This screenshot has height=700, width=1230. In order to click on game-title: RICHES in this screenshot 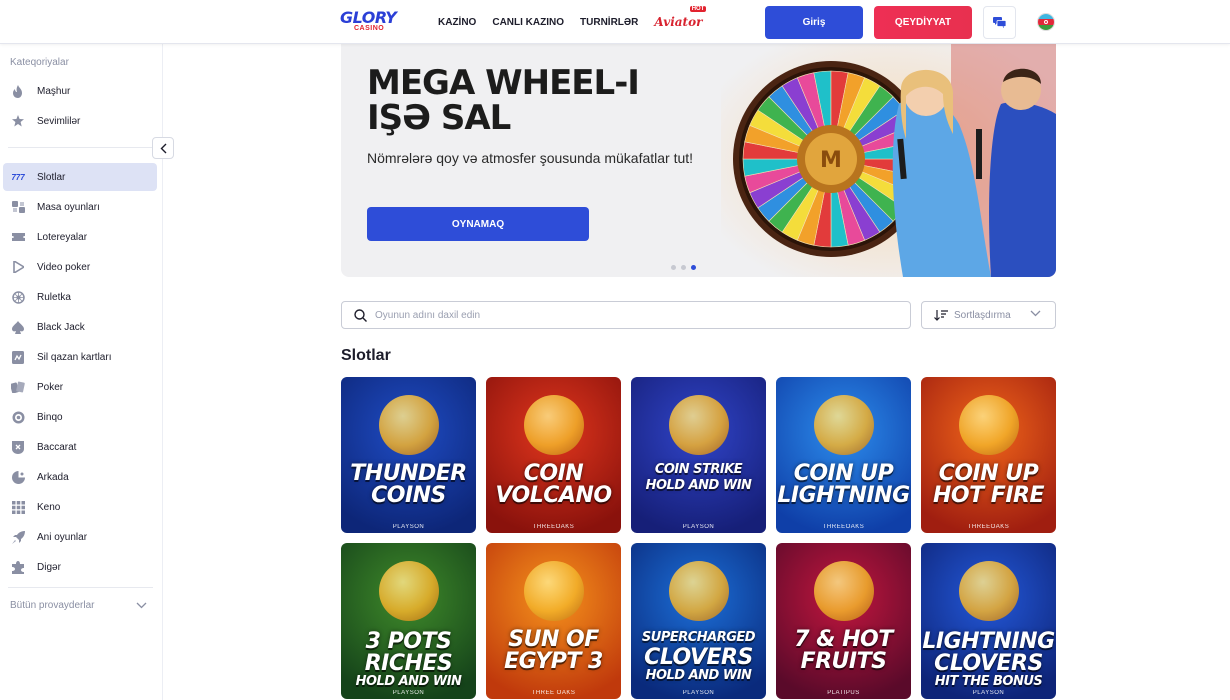, I will do `click(408, 663)`.